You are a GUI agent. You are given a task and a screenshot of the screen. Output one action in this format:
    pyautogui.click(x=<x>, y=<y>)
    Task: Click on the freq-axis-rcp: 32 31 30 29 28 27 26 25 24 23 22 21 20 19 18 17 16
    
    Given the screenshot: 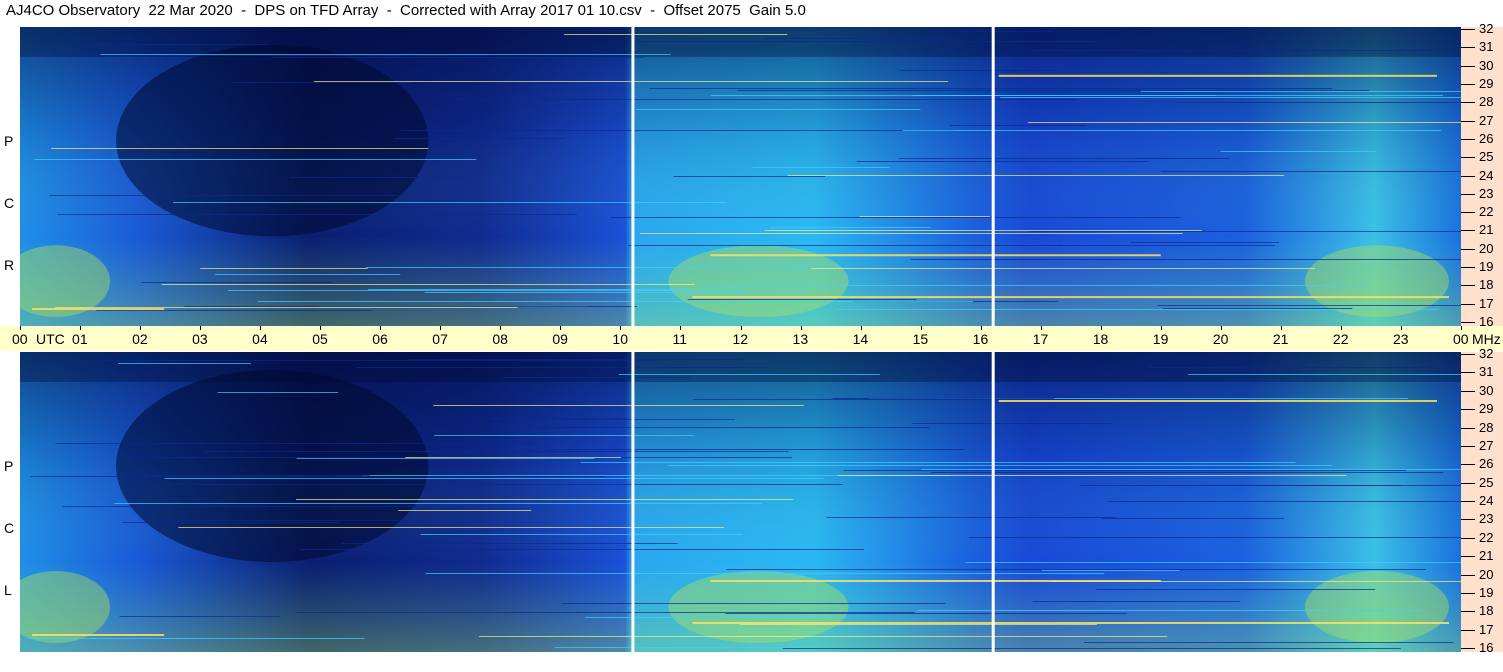 What is the action you would take?
    pyautogui.click(x=1482, y=175)
    